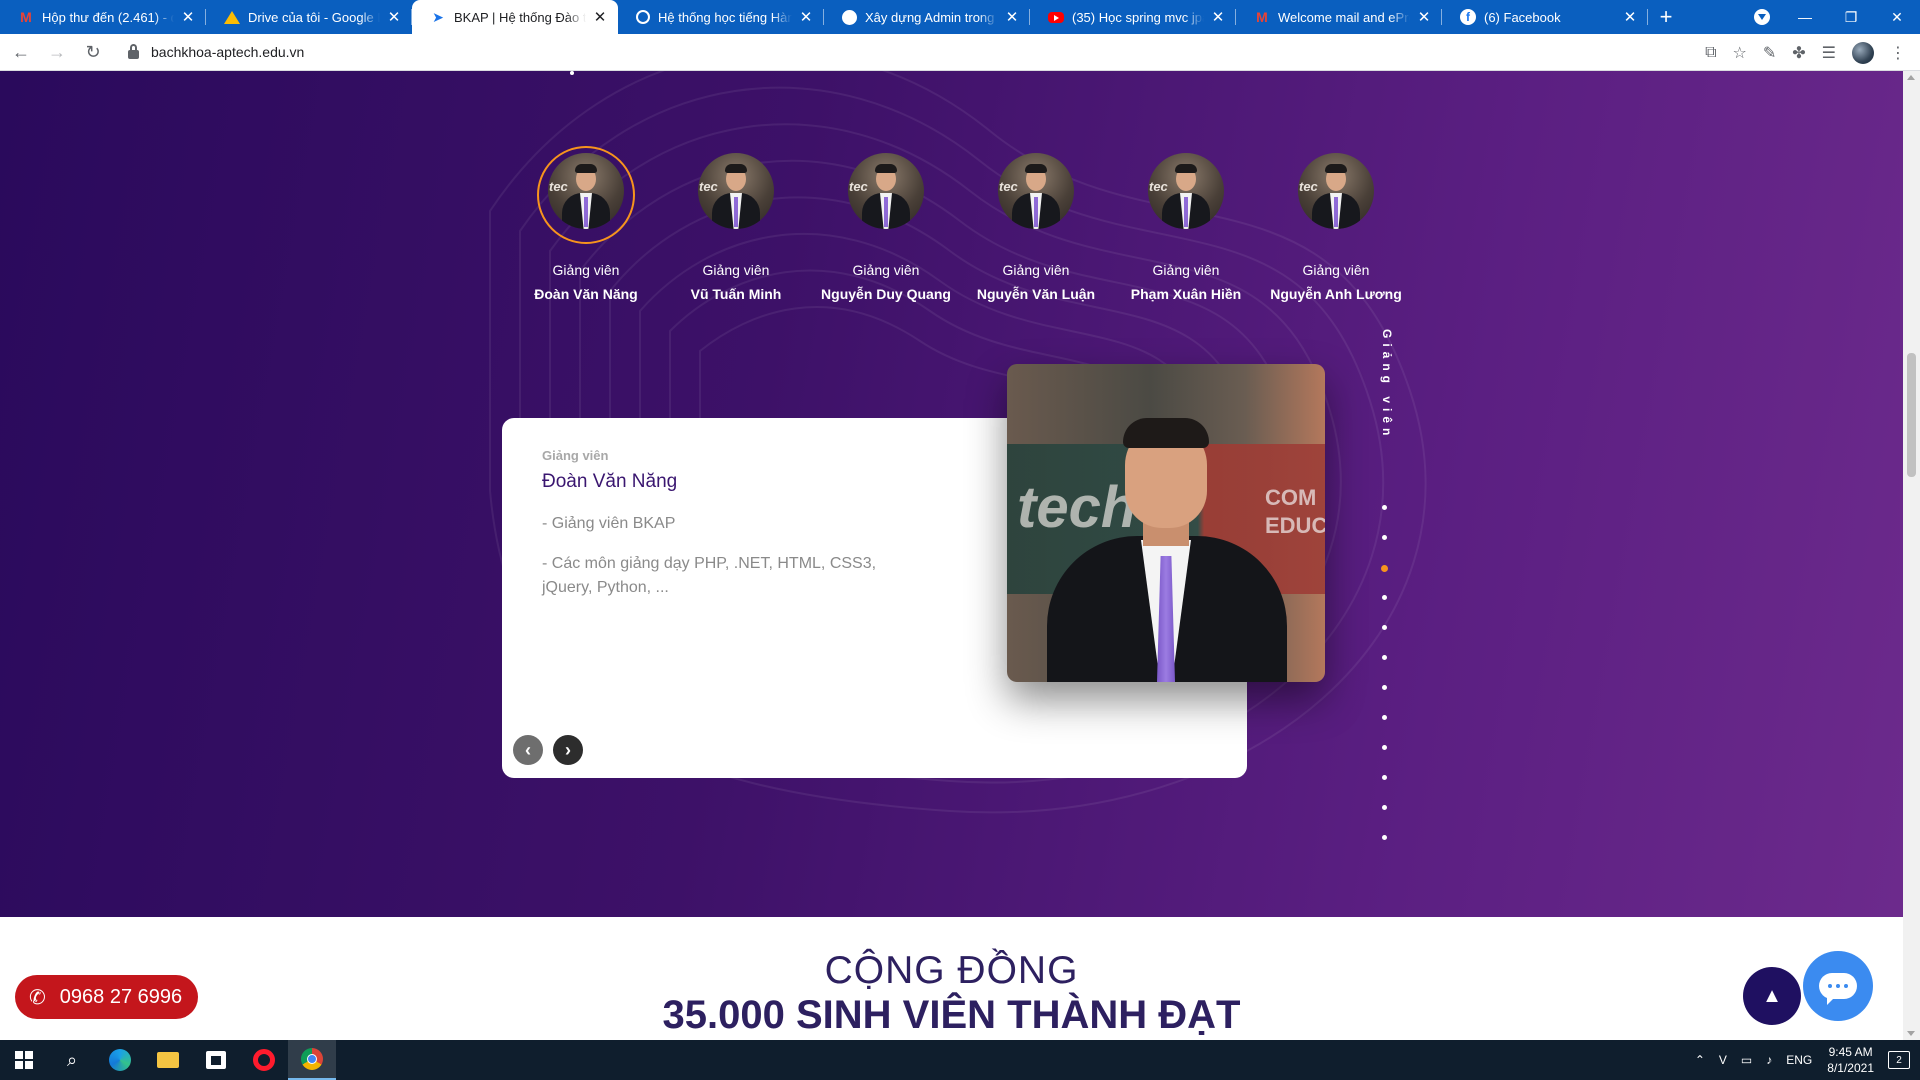 The height and width of the screenshot is (1080, 1920). Describe the element at coordinates (528, 750) in the screenshot. I see `prev-arrow-button: ‹` at that location.